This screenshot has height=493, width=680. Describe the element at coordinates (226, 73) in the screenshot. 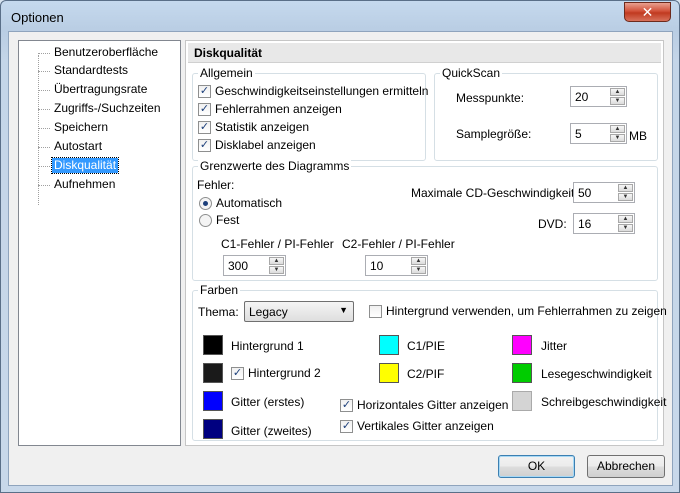

I see `group-legend: Allgemein` at that location.